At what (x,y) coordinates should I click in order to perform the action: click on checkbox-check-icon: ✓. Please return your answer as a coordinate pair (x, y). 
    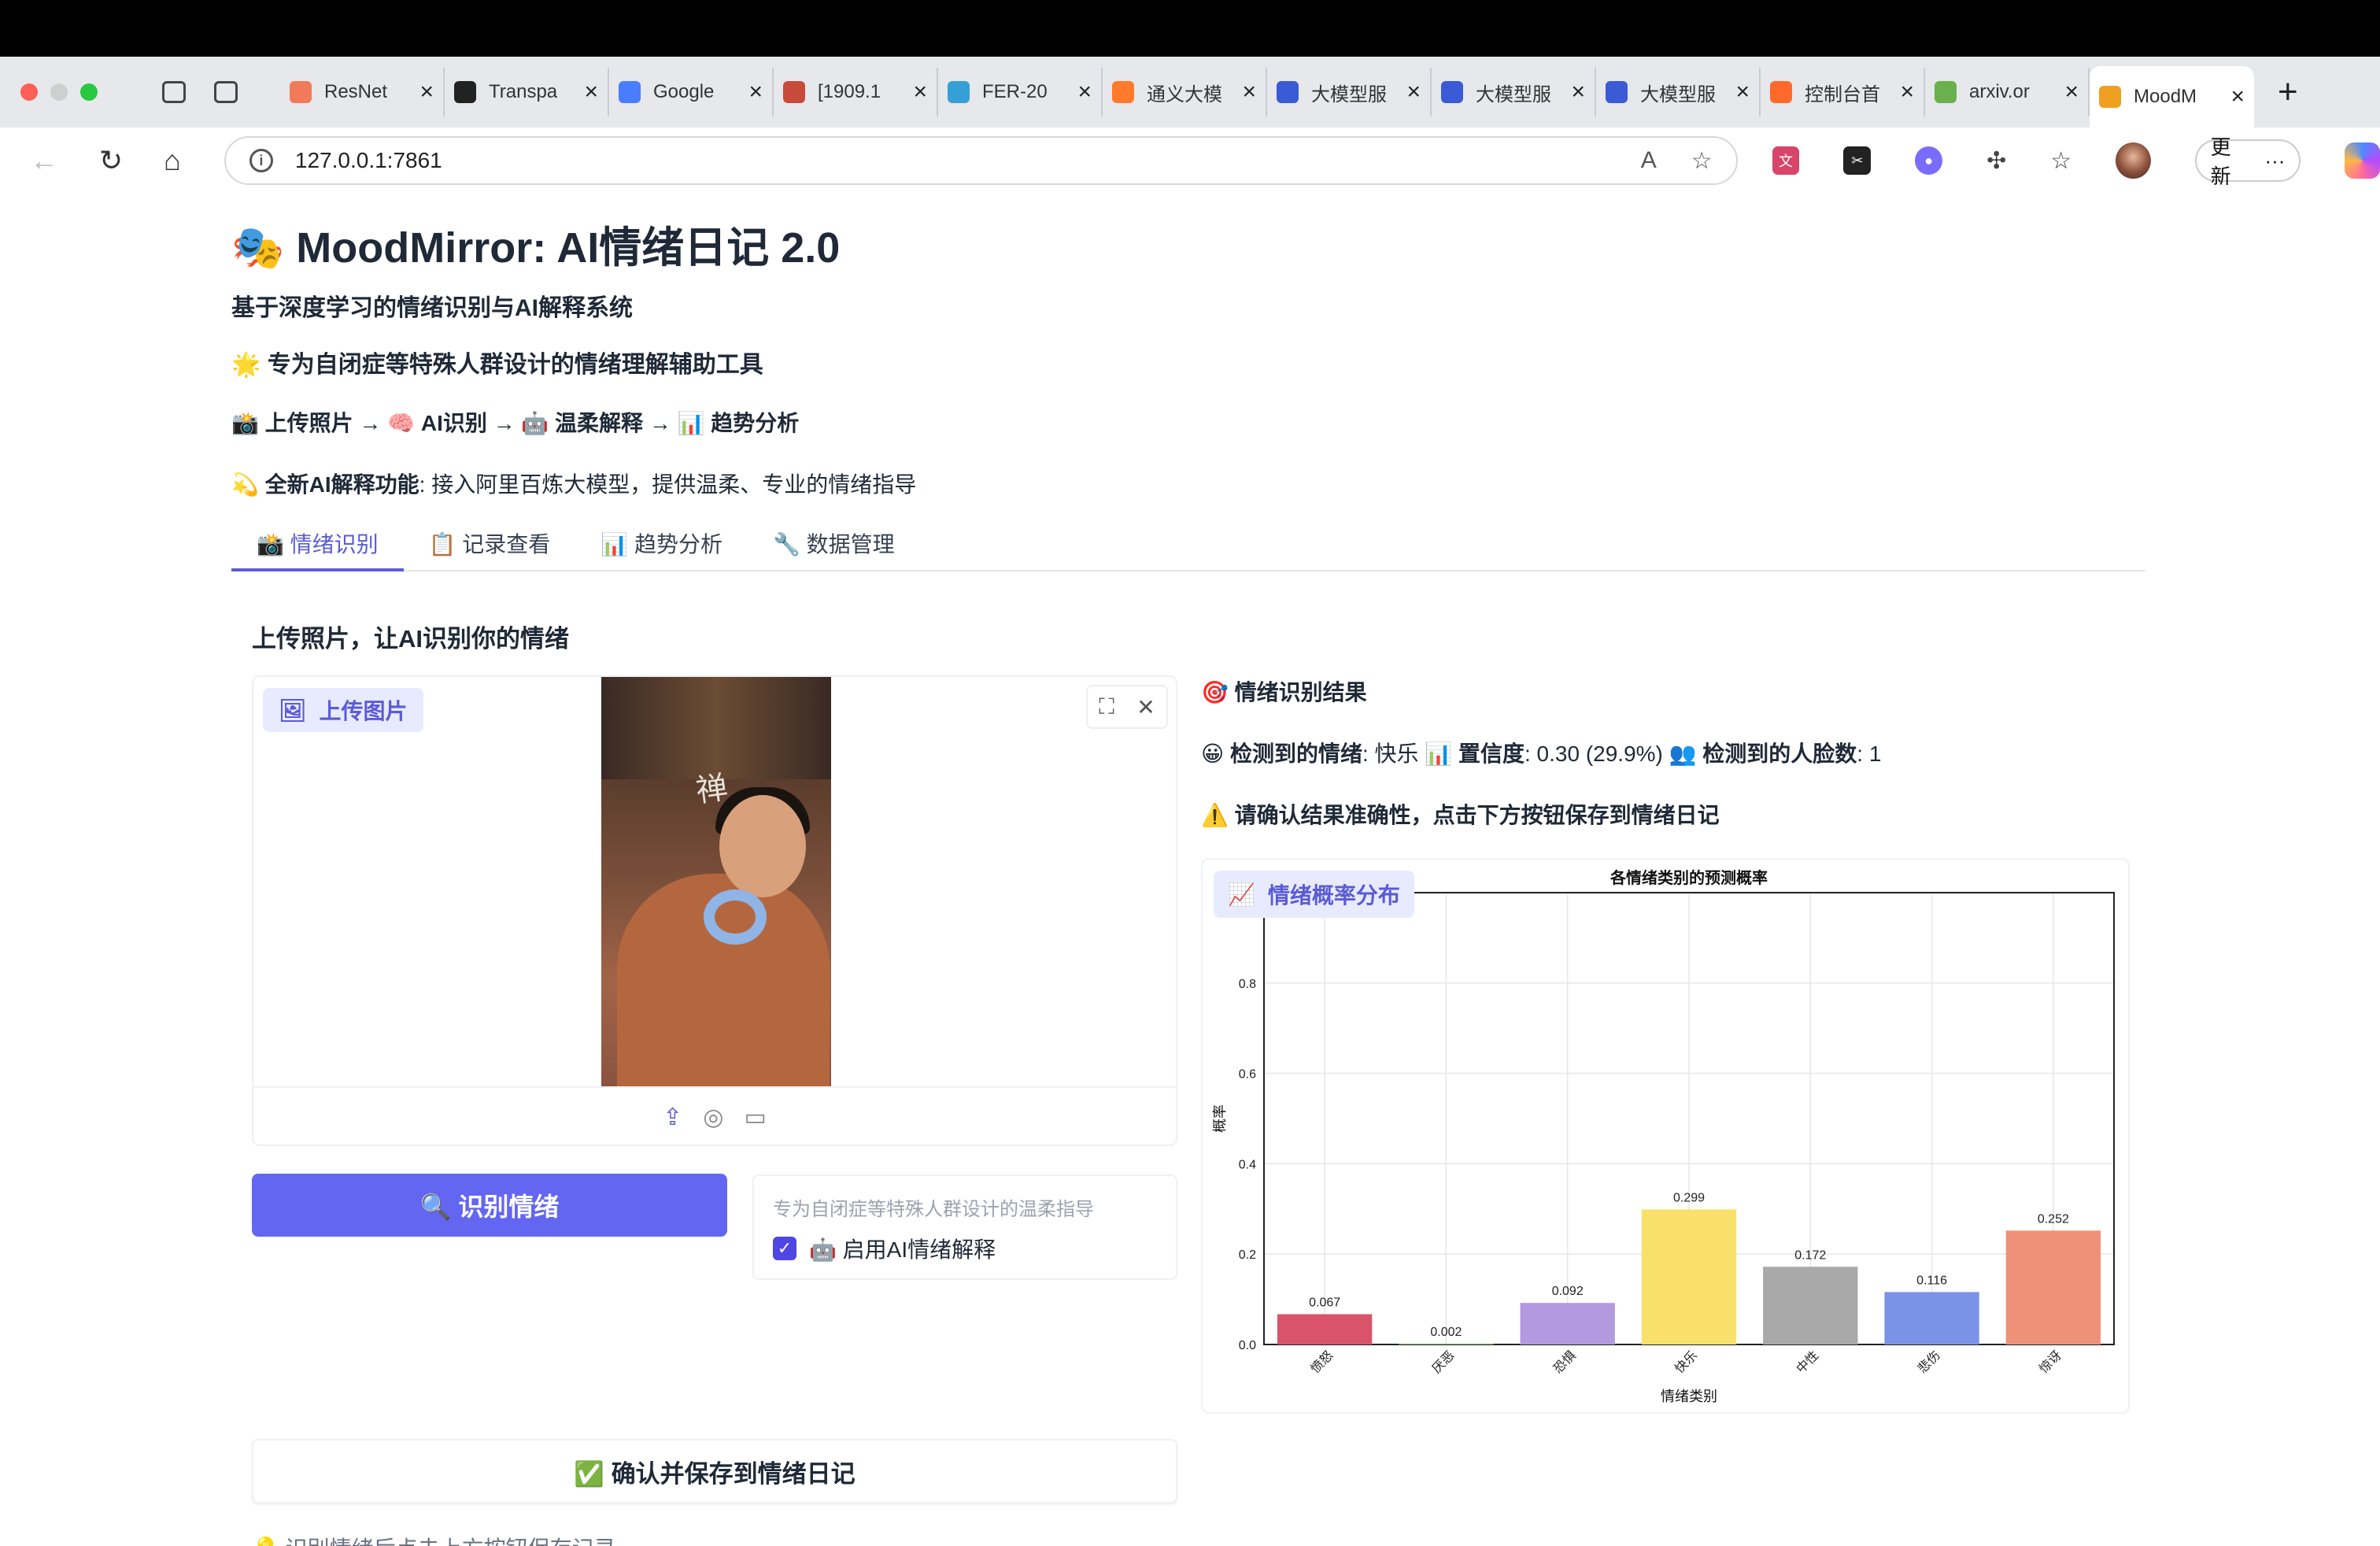
    Looking at the image, I should click on (784, 1248).